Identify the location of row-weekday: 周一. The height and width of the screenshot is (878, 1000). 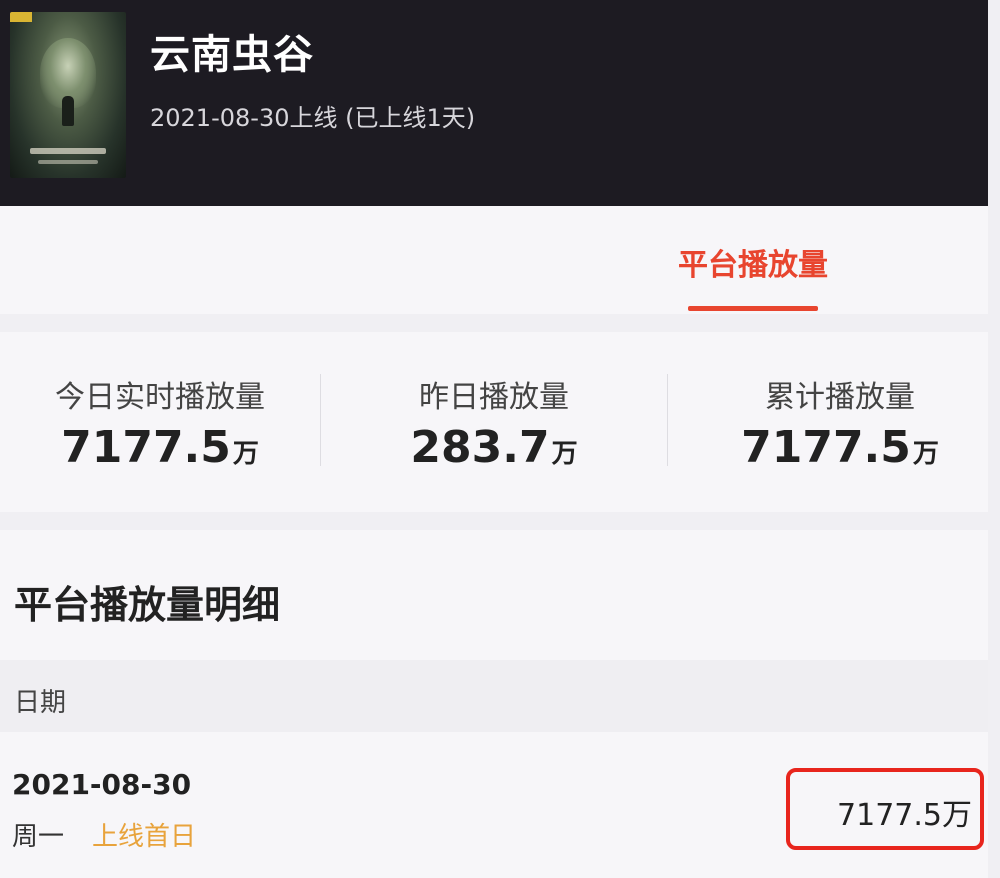
(38, 837).